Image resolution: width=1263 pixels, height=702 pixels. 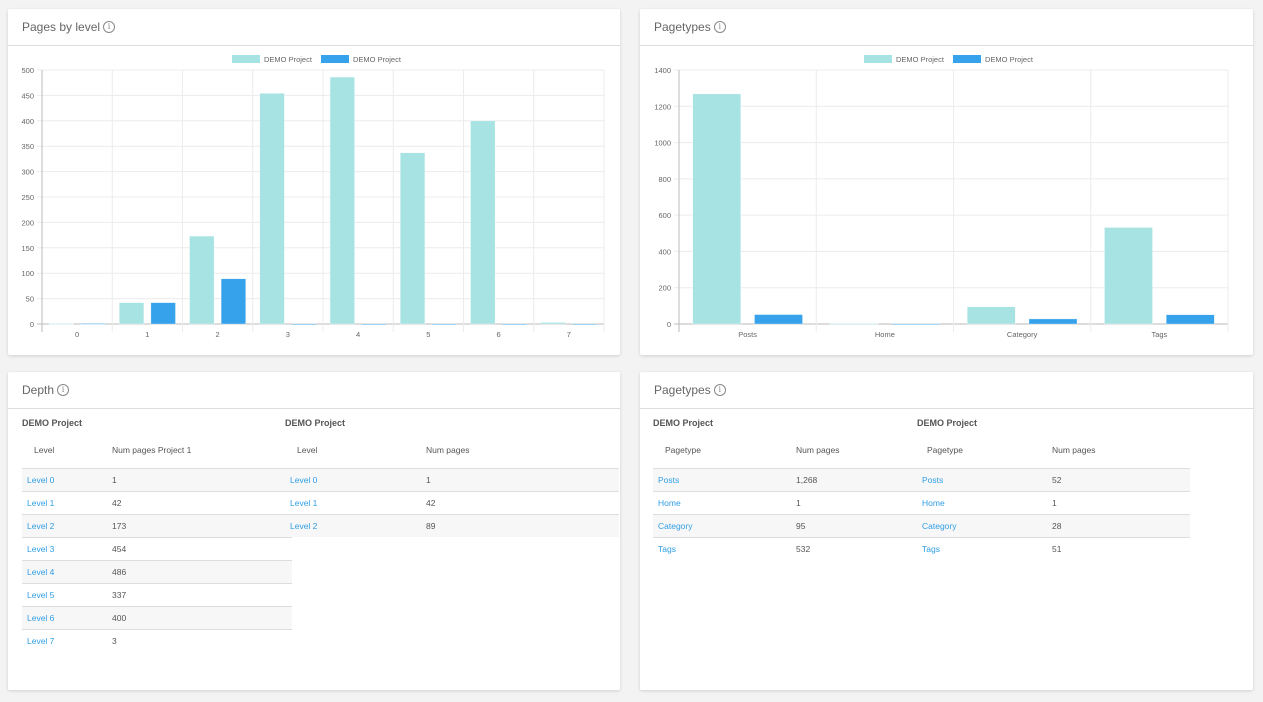 I want to click on y-tick-label: 250, so click(x=27, y=197).